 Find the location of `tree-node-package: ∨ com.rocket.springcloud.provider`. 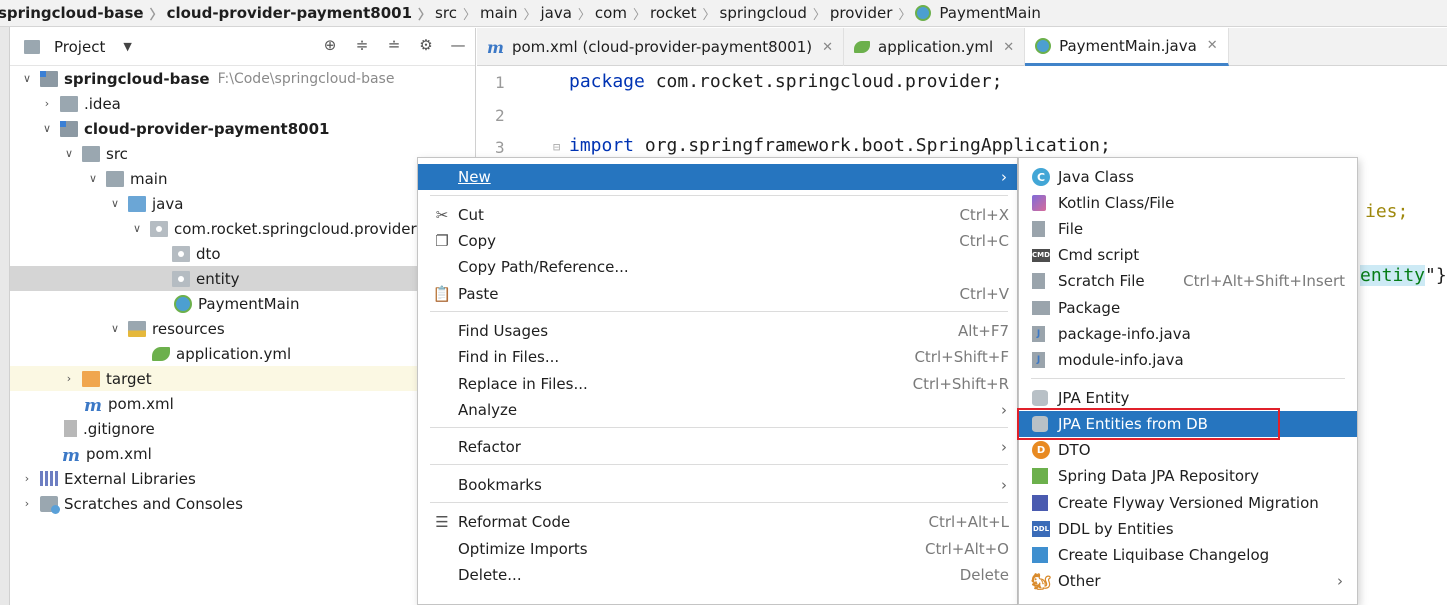

tree-node-package: ∨ com.rocket.springcloud.provider is located at coordinates (243, 228).